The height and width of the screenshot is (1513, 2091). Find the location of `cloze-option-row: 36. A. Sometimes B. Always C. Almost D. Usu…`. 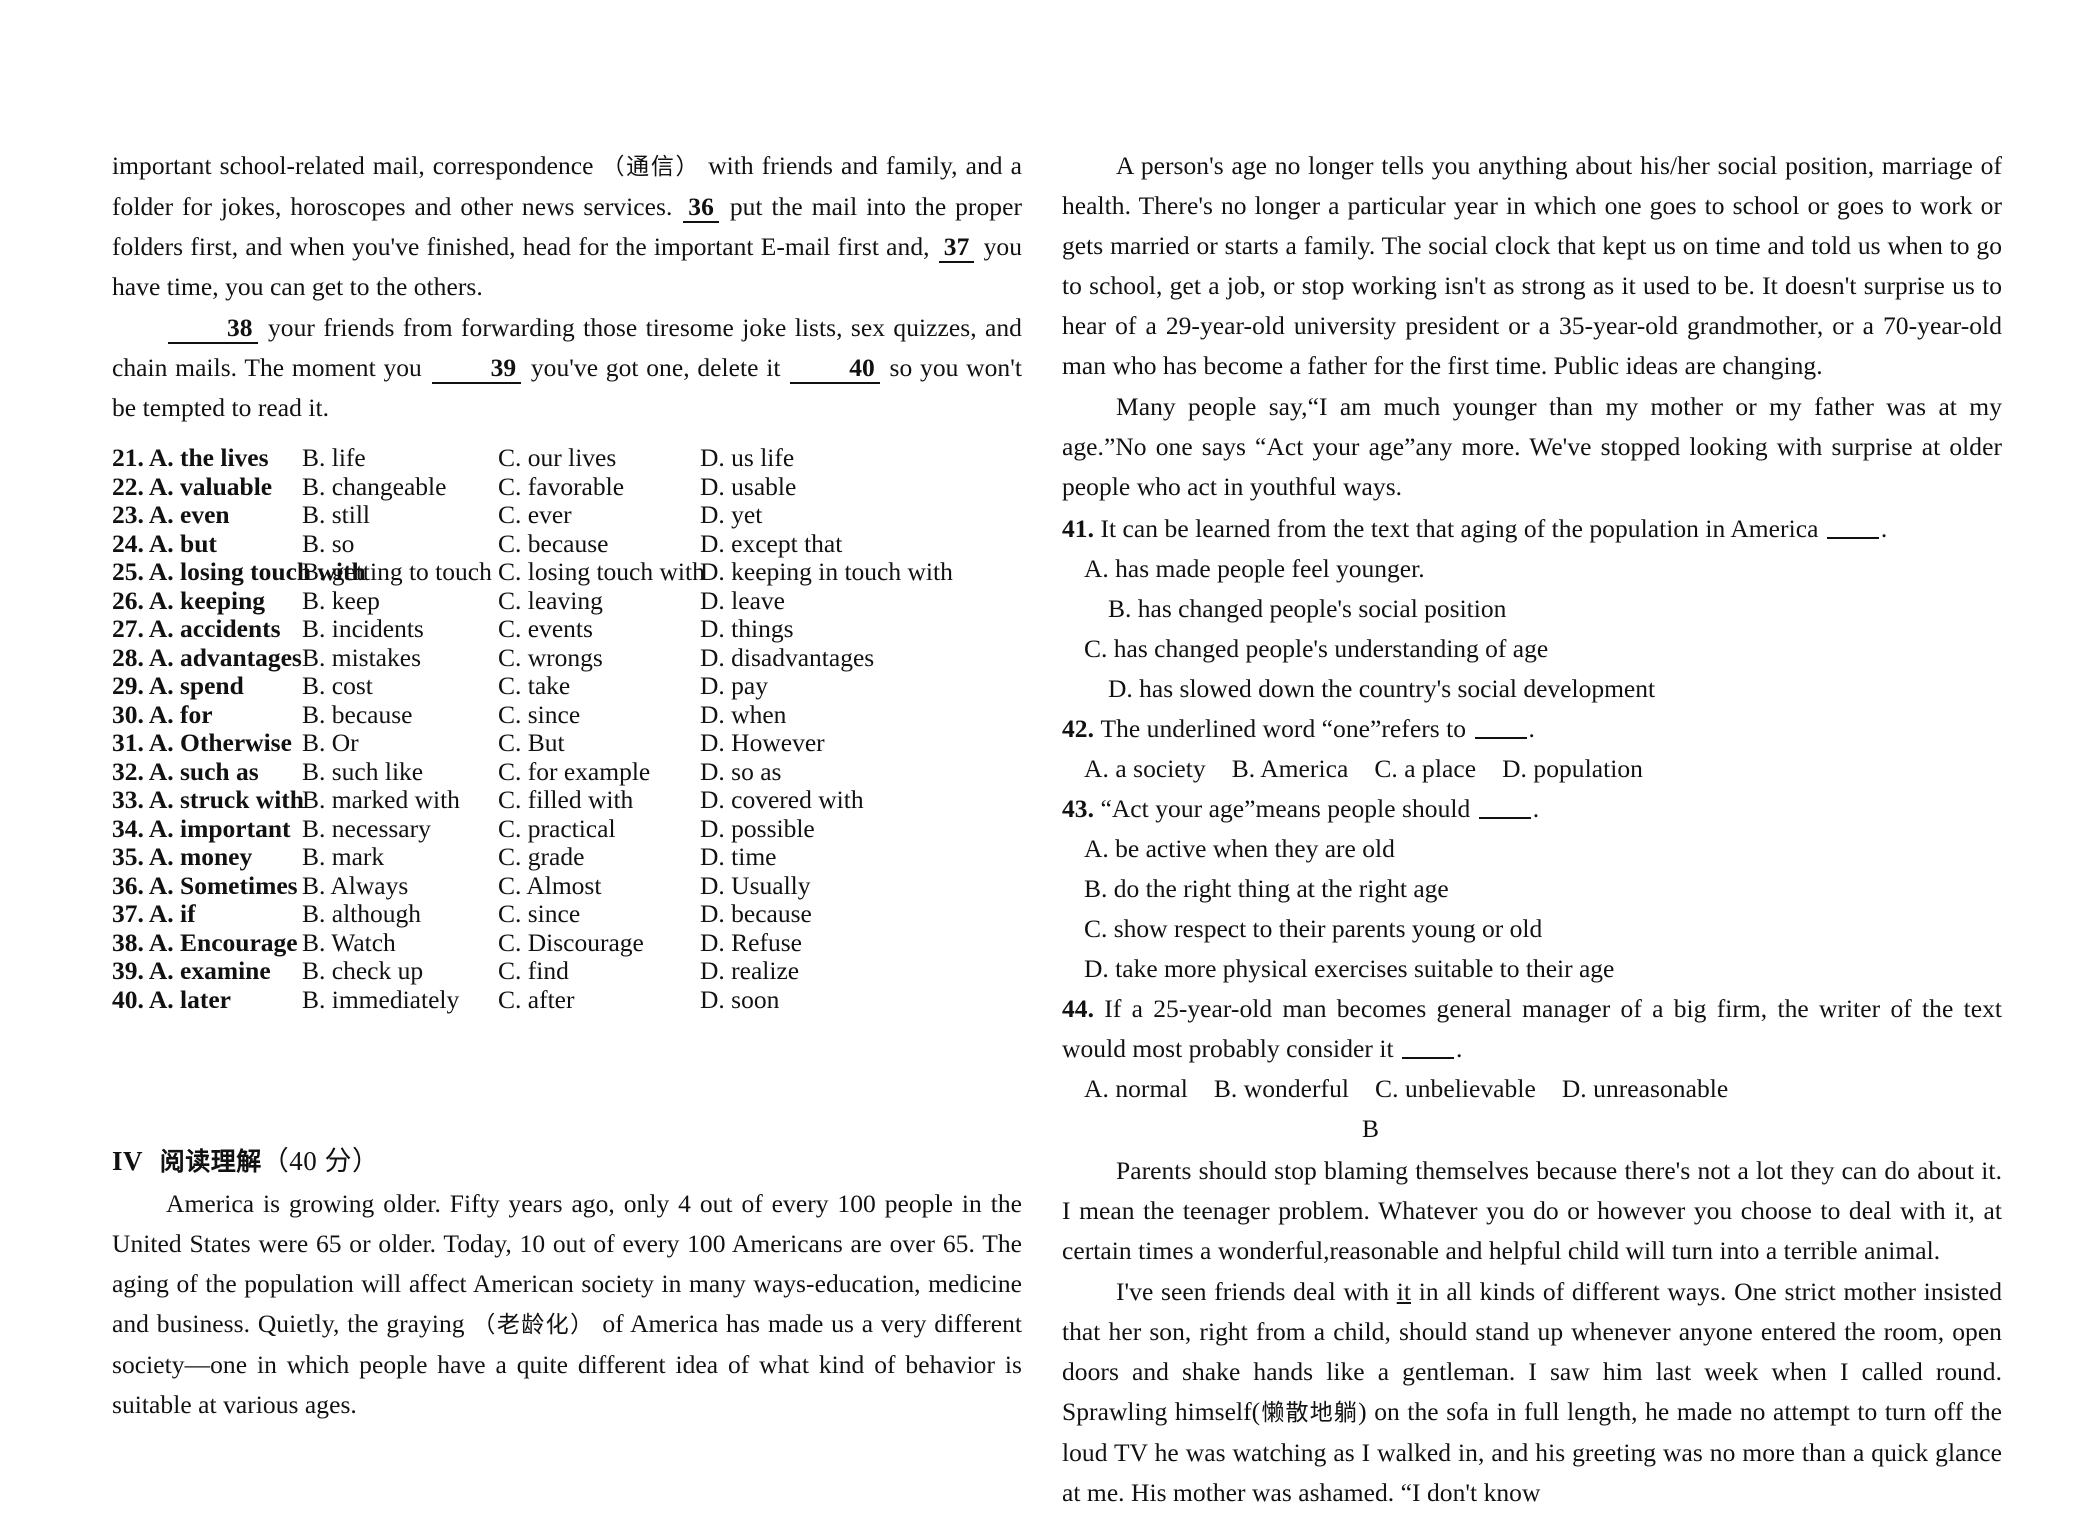

cloze-option-row: 36. A. Sometimes B. Always C. Almost D. Usu… is located at coordinates (567, 886).